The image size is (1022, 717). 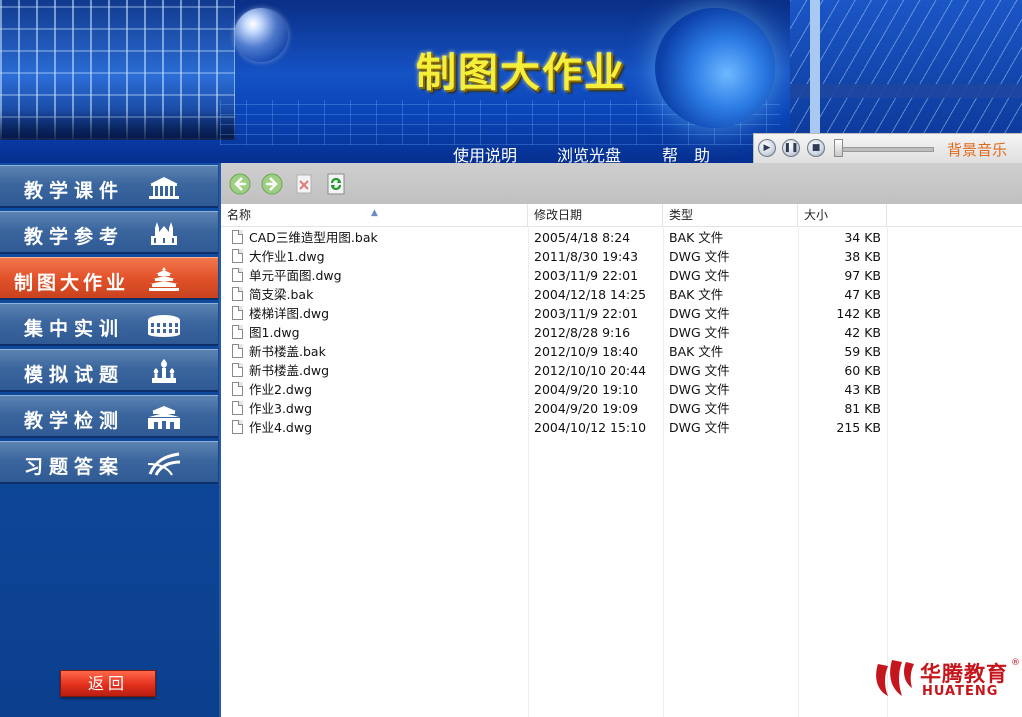 I want to click on refresh-icon, so click(x=336, y=184).